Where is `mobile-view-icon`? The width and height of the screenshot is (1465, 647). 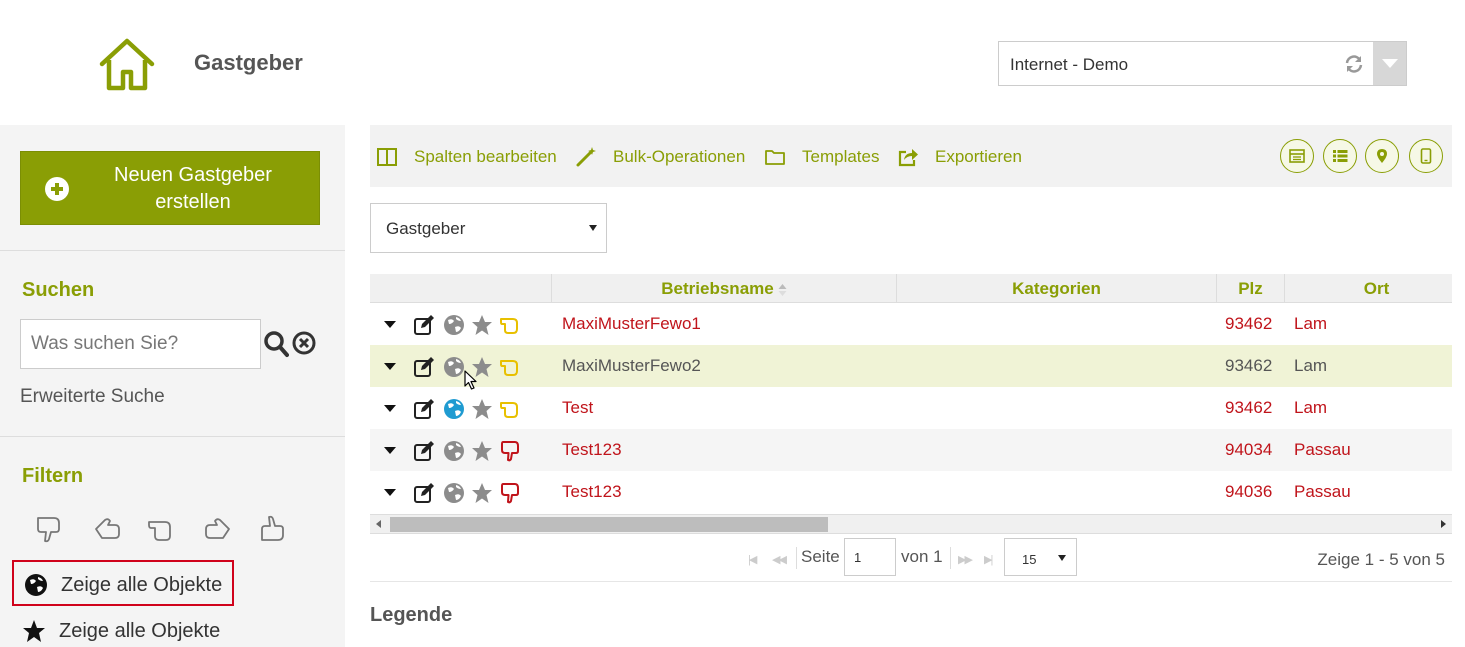 mobile-view-icon is located at coordinates (1426, 156).